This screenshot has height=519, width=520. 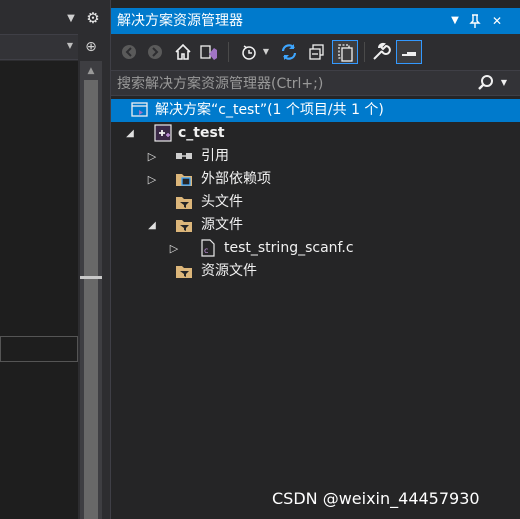 What do you see at coordinates (183, 52) in the screenshot?
I see `home-icon` at bounding box center [183, 52].